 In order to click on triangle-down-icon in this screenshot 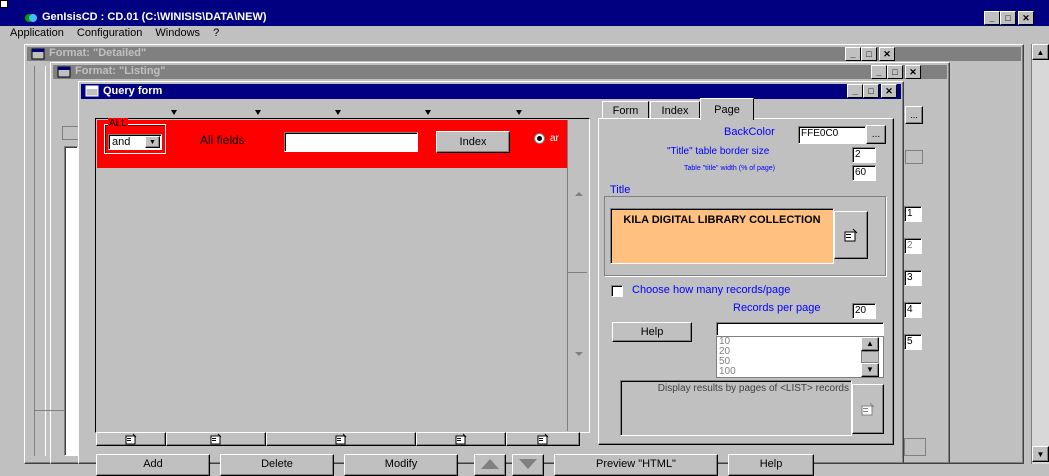, I will do `click(528, 464)`.